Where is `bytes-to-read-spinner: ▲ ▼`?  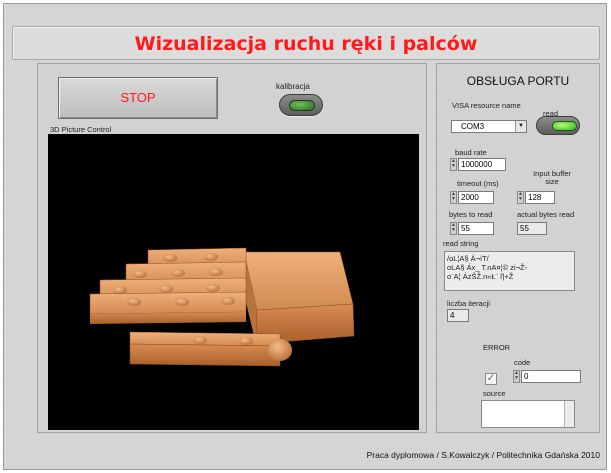
bytes-to-read-spinner: ▲ ▼ is located at coordinates (453, 228).